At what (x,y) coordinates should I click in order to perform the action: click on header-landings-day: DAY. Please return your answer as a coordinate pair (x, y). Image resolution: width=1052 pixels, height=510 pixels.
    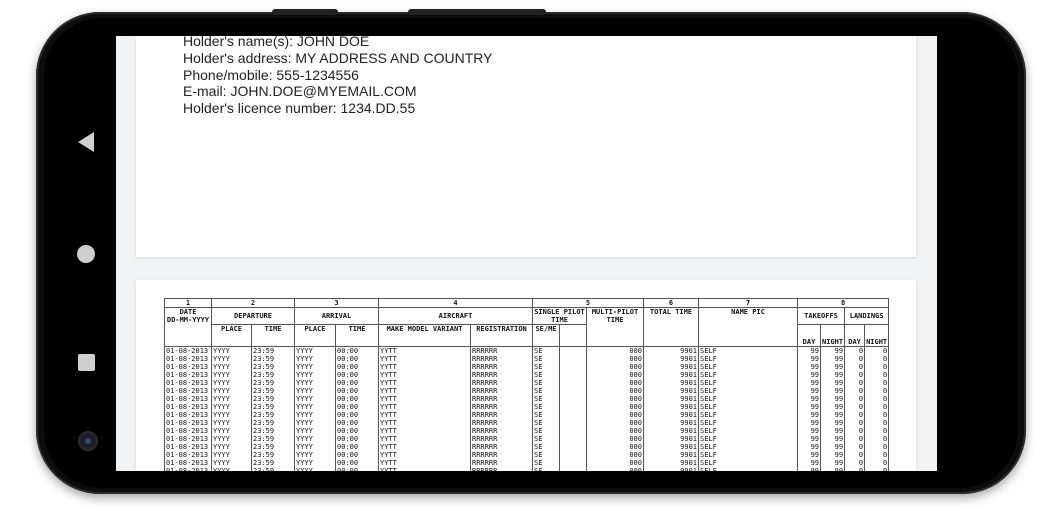
    Looking at the image, I should click on (855, 335).